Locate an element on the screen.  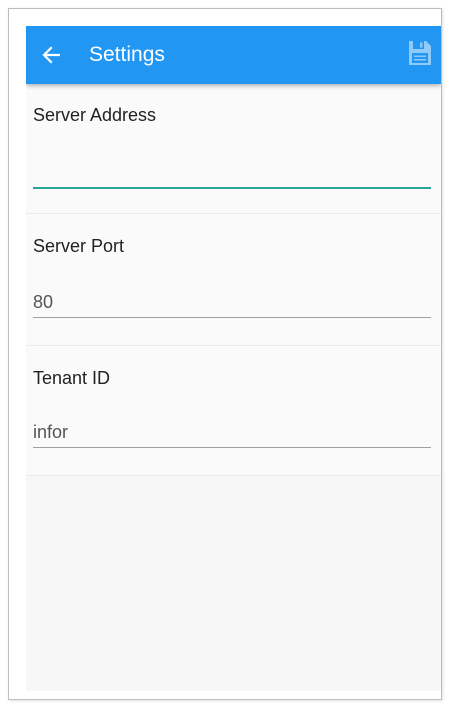
tenant-id-label: Tenant ID is located at coordinates (72, 378).